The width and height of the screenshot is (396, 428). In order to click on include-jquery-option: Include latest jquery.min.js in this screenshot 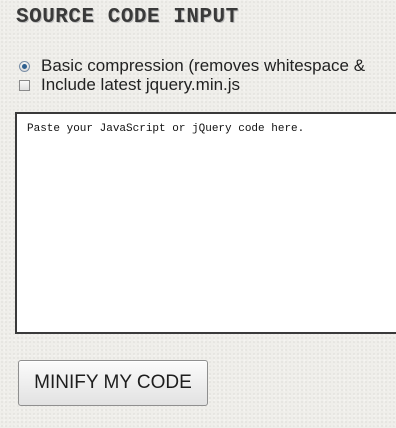, I will do `click(129, 85)`.